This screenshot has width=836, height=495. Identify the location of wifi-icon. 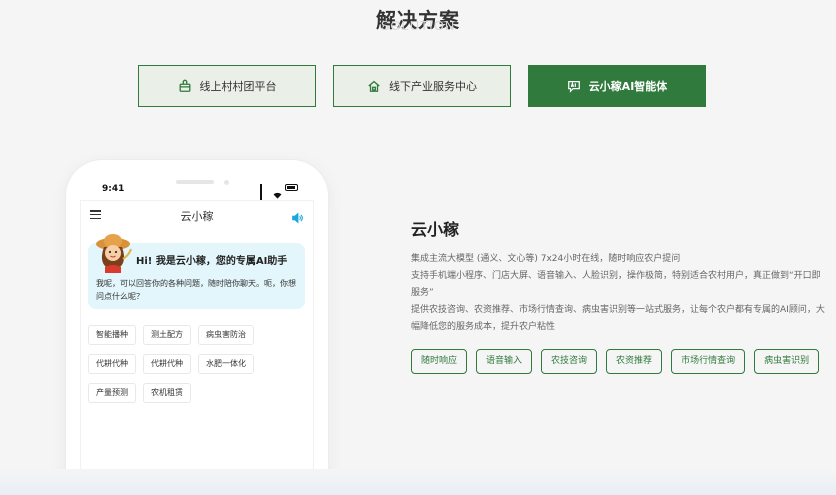
(277, 191).